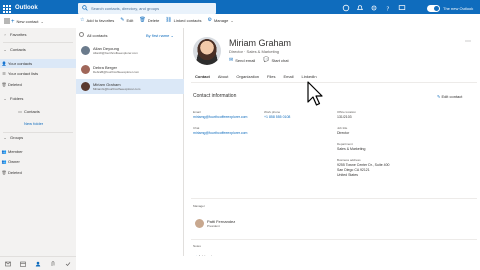  I want to click on contact-actions: ✉ Send email 💬 Start chat, so click(259, 60).